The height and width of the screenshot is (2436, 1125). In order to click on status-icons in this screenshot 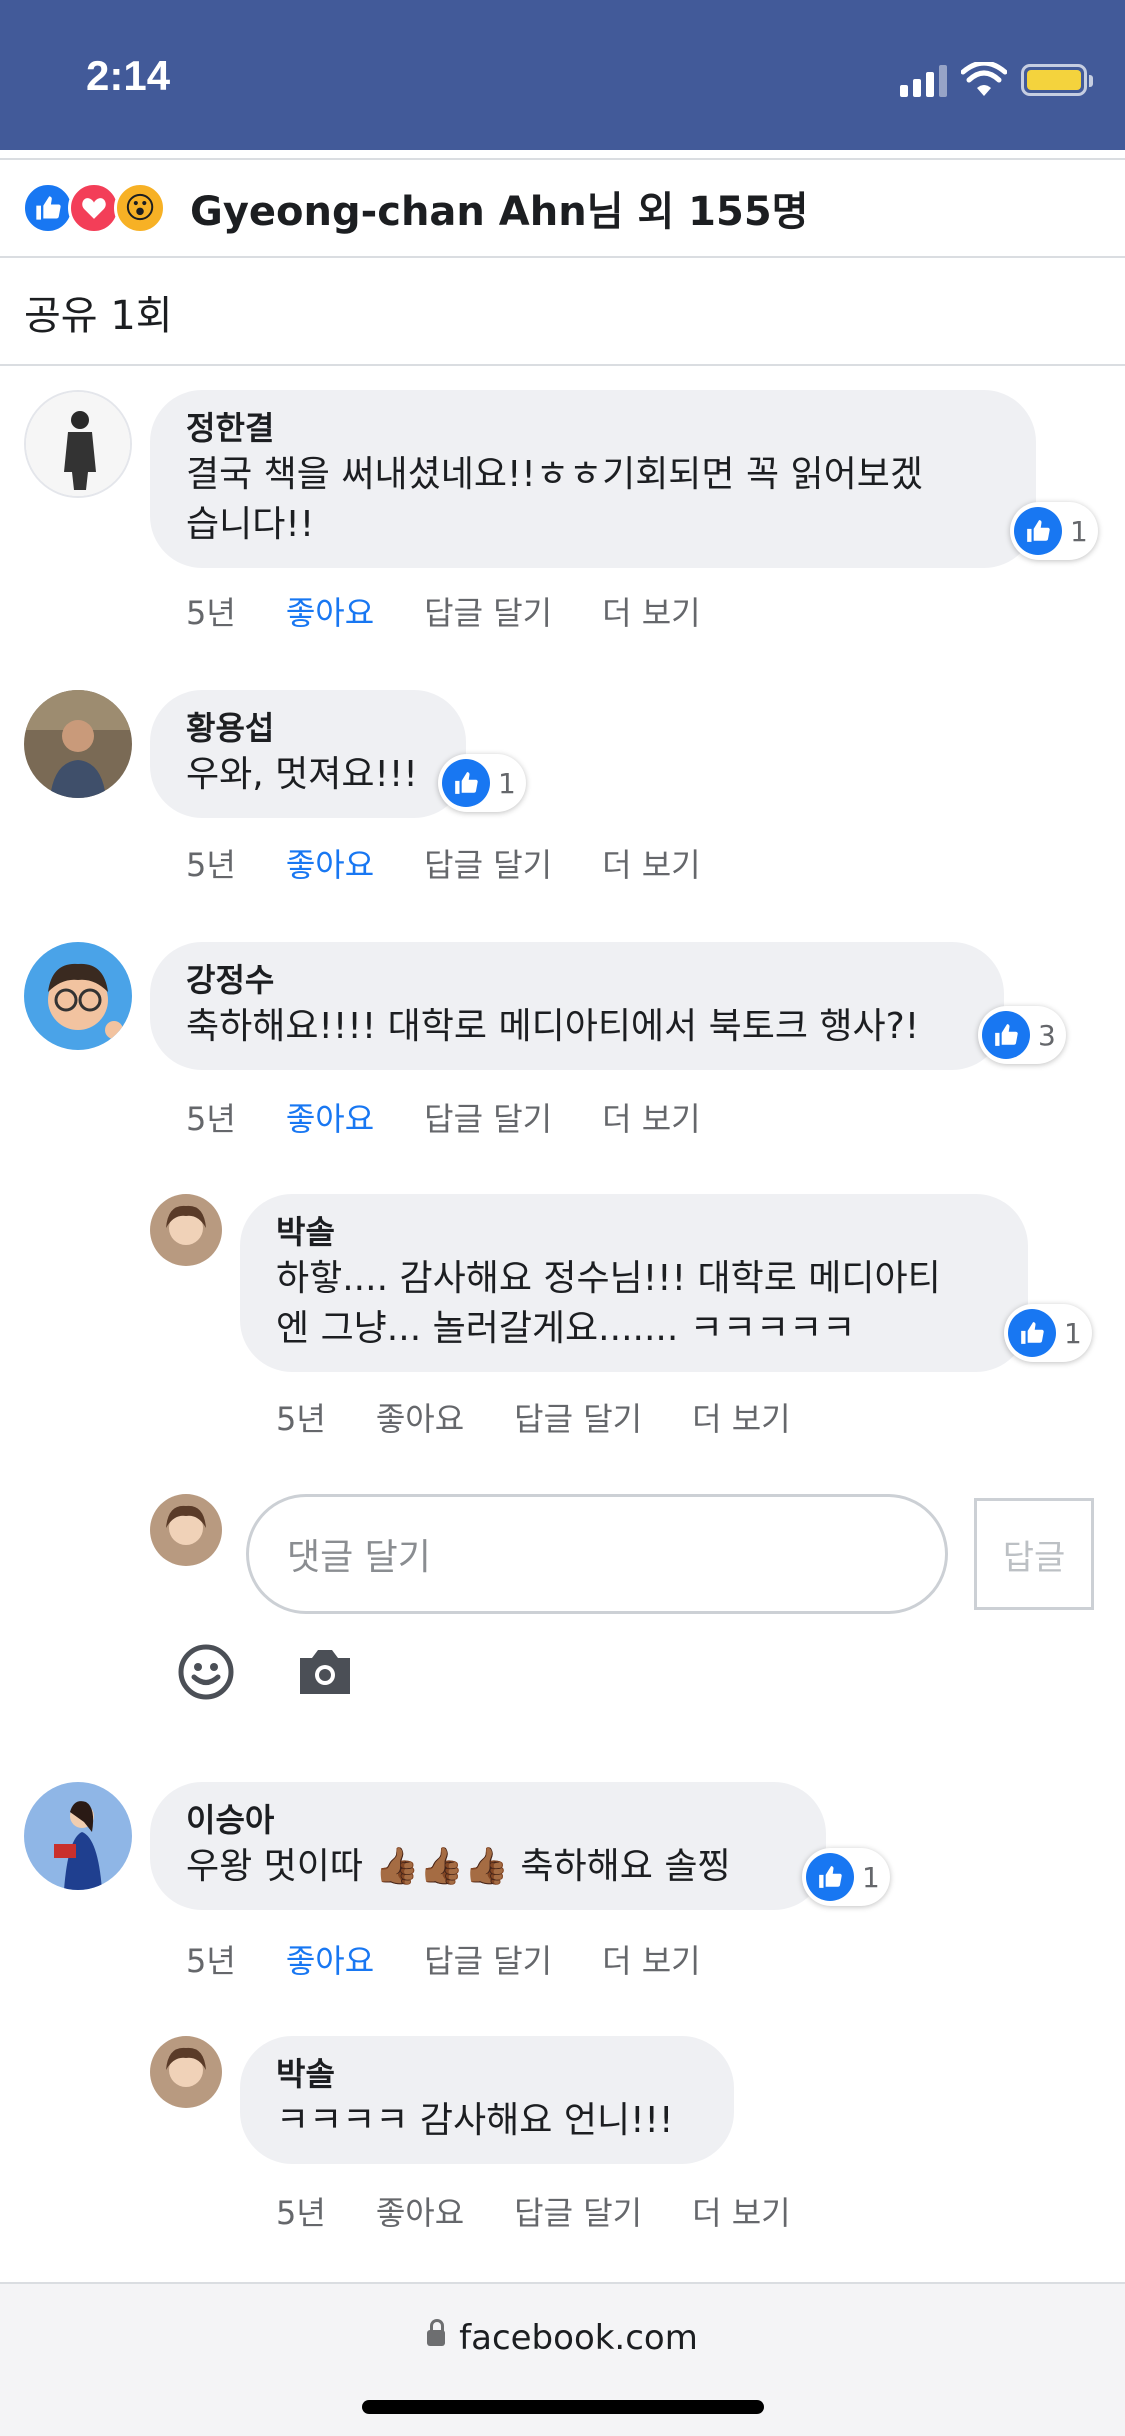, I will do `click(996, 80)`.